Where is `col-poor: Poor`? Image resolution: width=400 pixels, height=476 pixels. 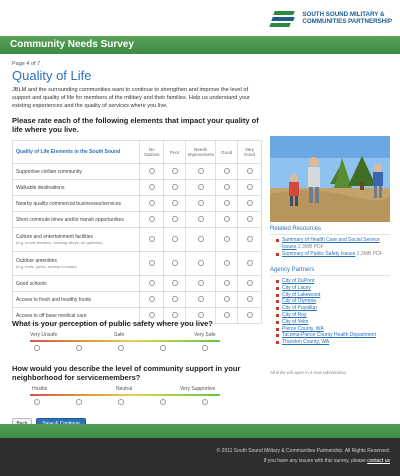
col-poor: Poor is located at coordinates (175, 152).